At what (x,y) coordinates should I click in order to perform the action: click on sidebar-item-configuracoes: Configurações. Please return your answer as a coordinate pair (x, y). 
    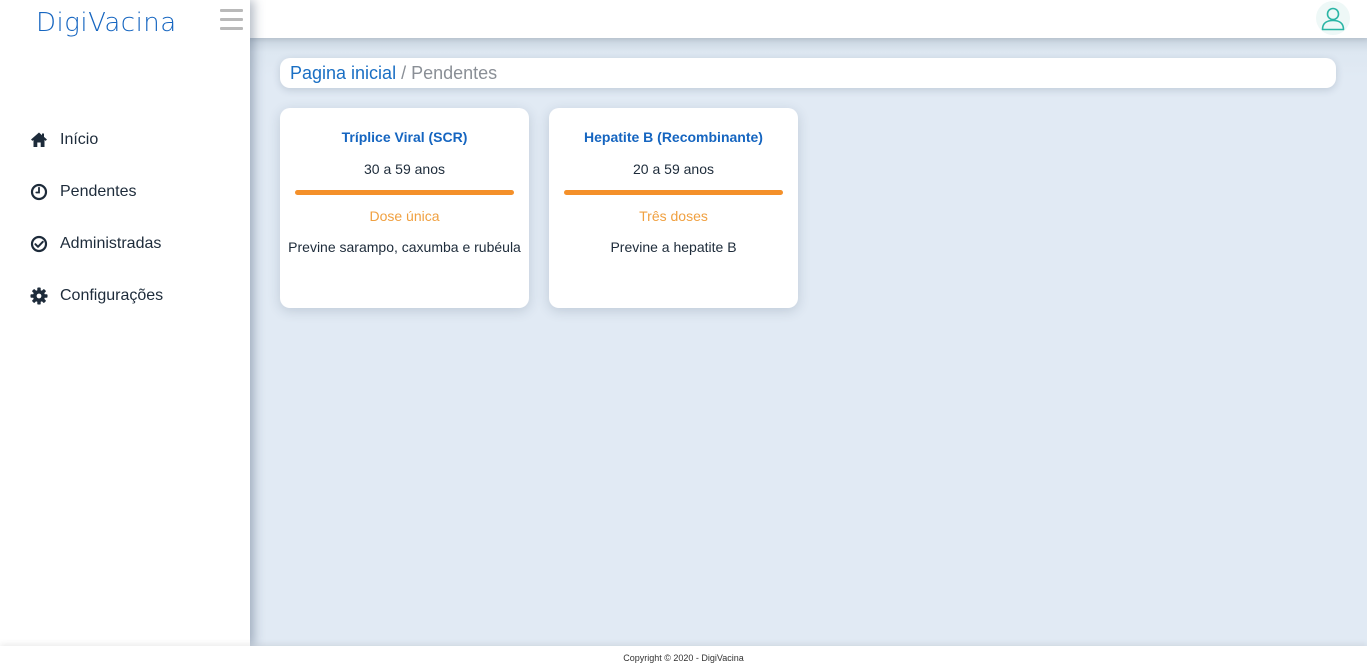
    Looking at the image, I should click on (125, 296).